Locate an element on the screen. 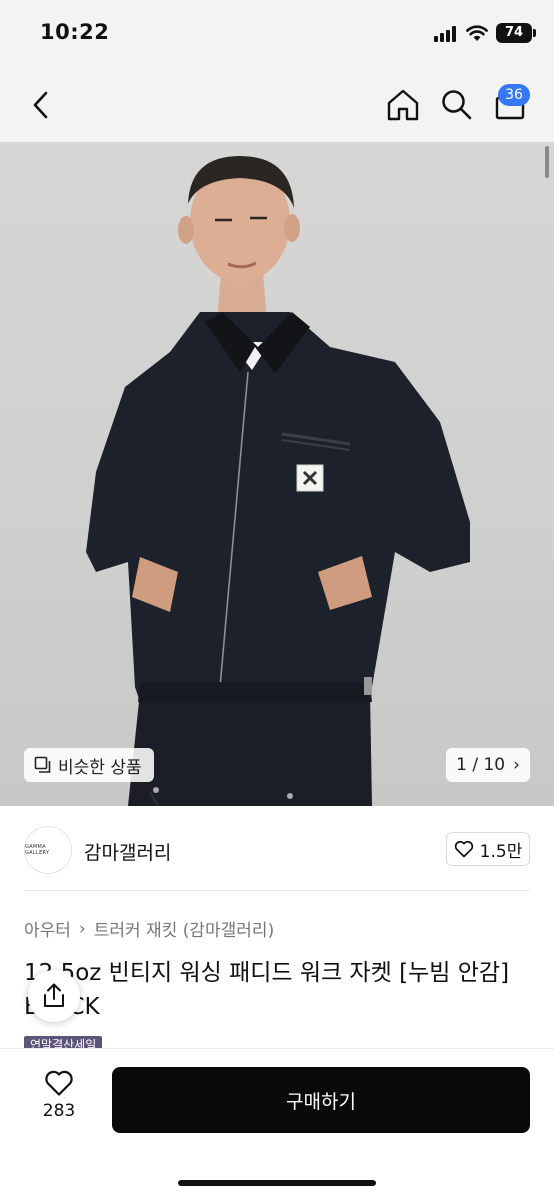 The width and height of the screenshot is (554, 1200). home-icon is located at coordinates (403, 105).